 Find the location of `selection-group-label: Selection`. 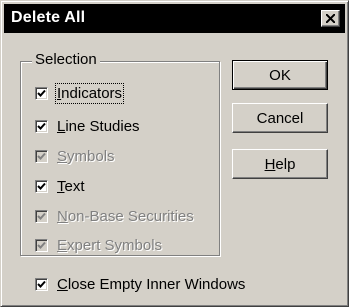

selection-group-label: Selection is located at coordinates (66, 59).